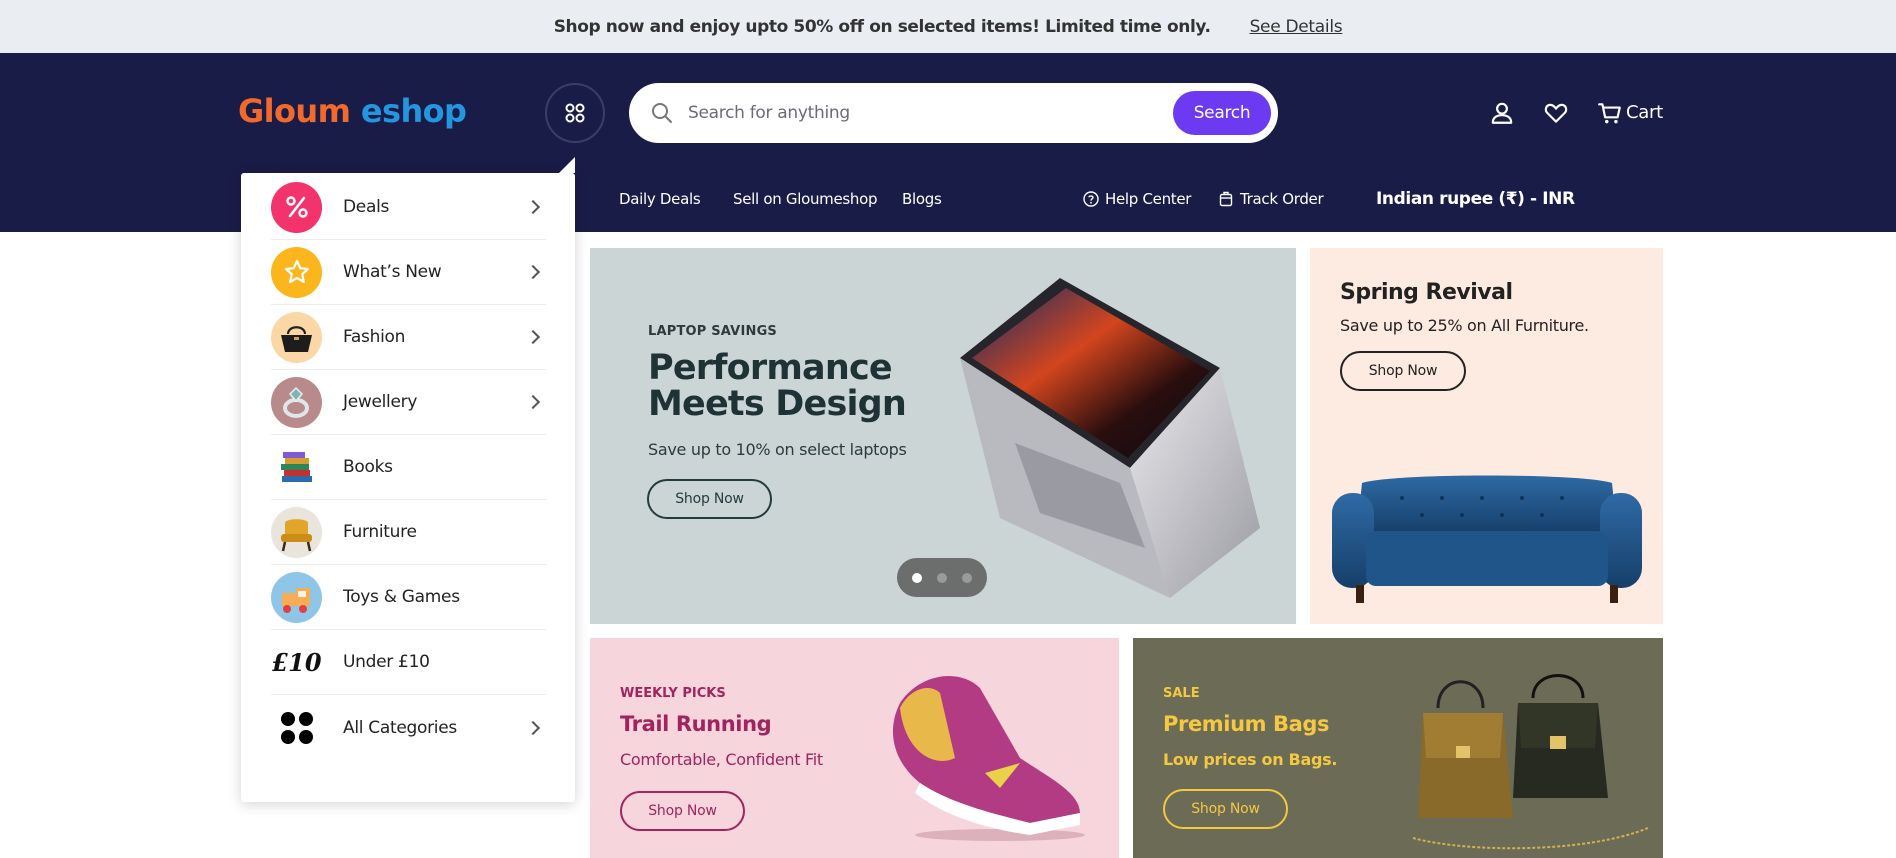  What do you see at coordinates (296, 532) in the screenshot?
I see `chair-icon` at bounding box center [296, 532].